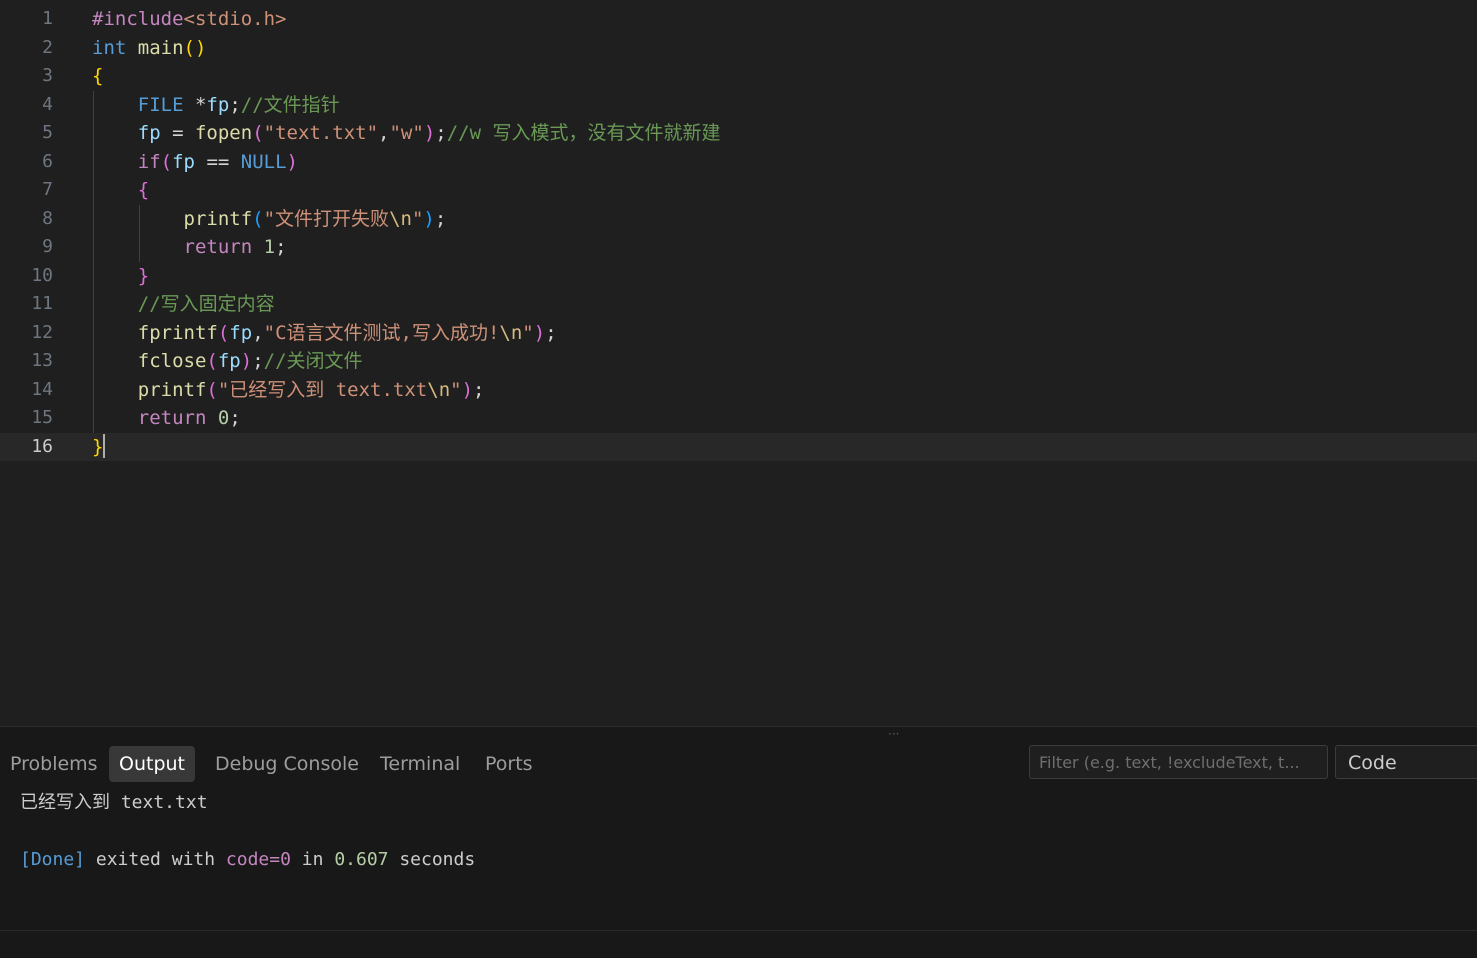 Image resolution: width=1477 pixels, height=958 pixels. I want to click on output-line: 已经写入到 text.txt, so click(114, 802).